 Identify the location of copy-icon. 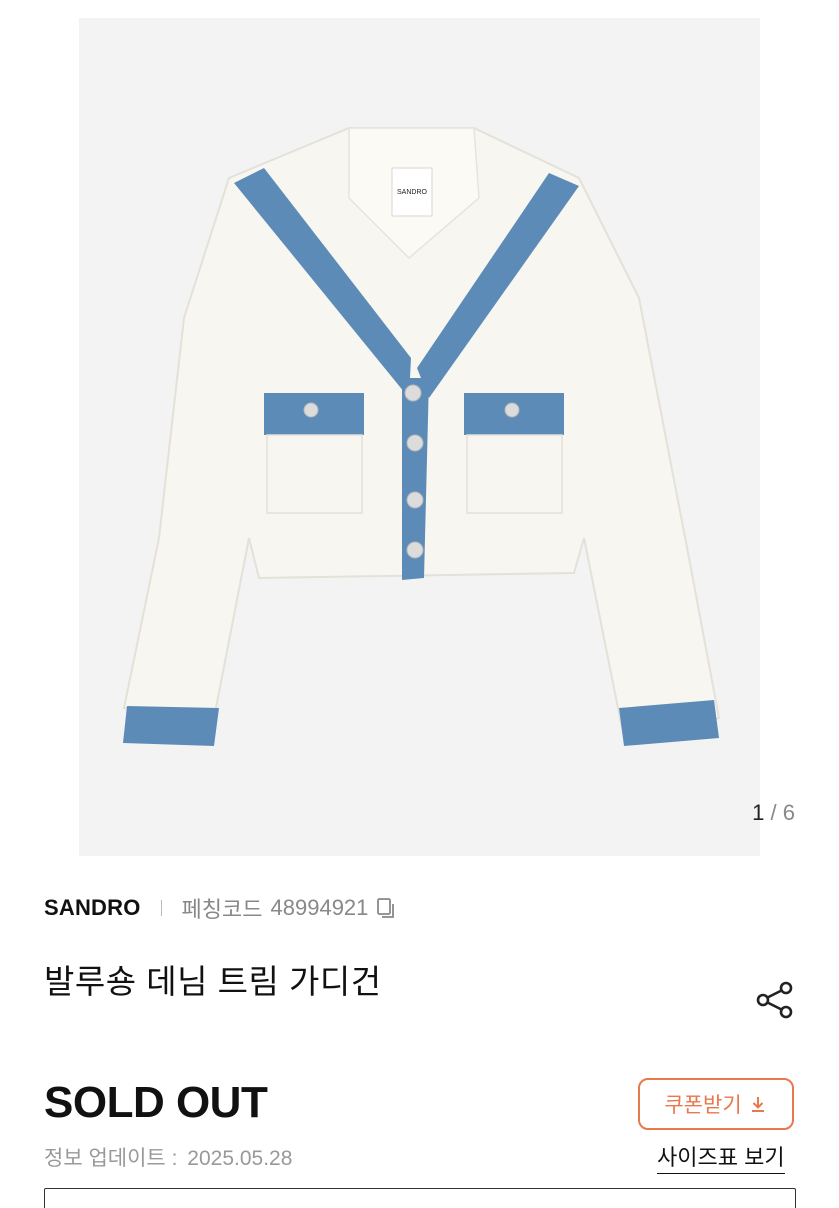
(386, 908).